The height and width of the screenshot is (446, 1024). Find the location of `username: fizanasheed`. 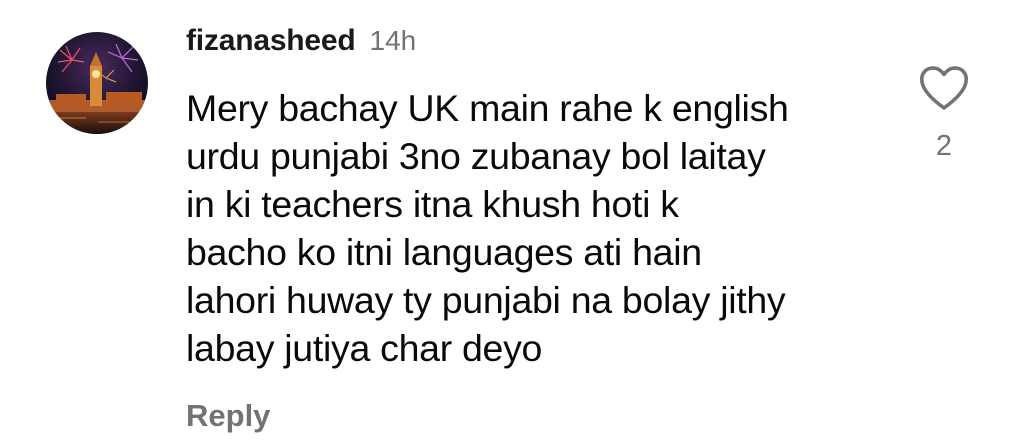

username: fizanasheed is located at coordinates (271, 41).